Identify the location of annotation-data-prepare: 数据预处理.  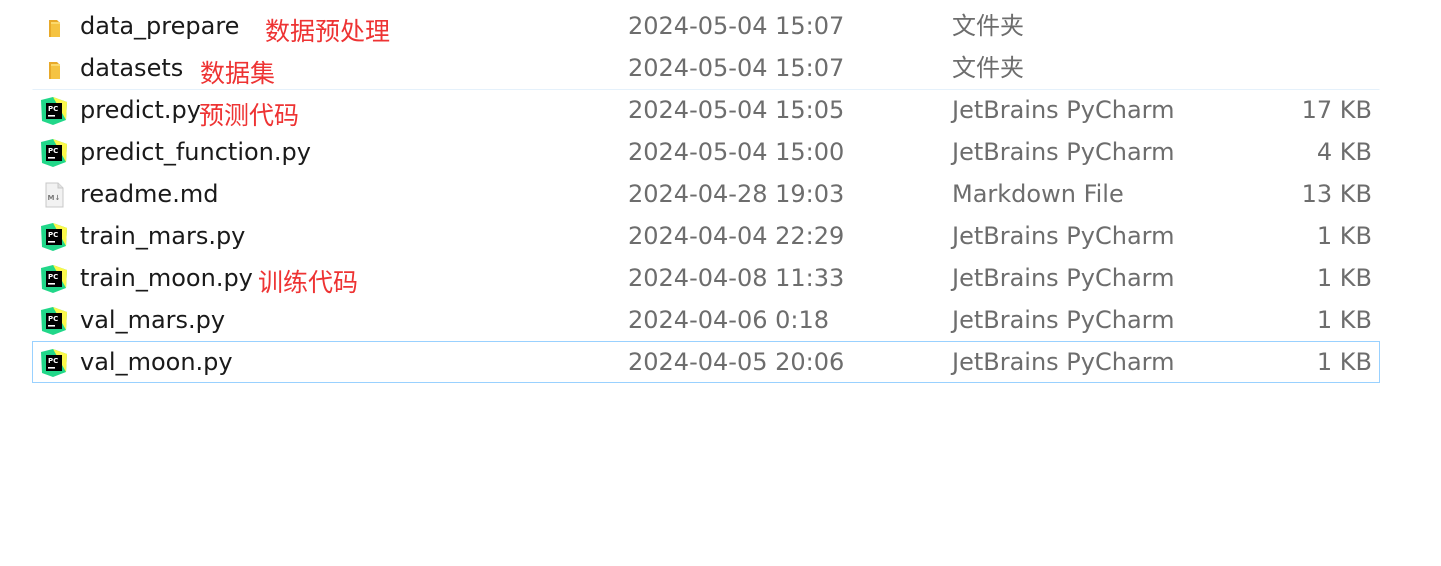
(328, 31).